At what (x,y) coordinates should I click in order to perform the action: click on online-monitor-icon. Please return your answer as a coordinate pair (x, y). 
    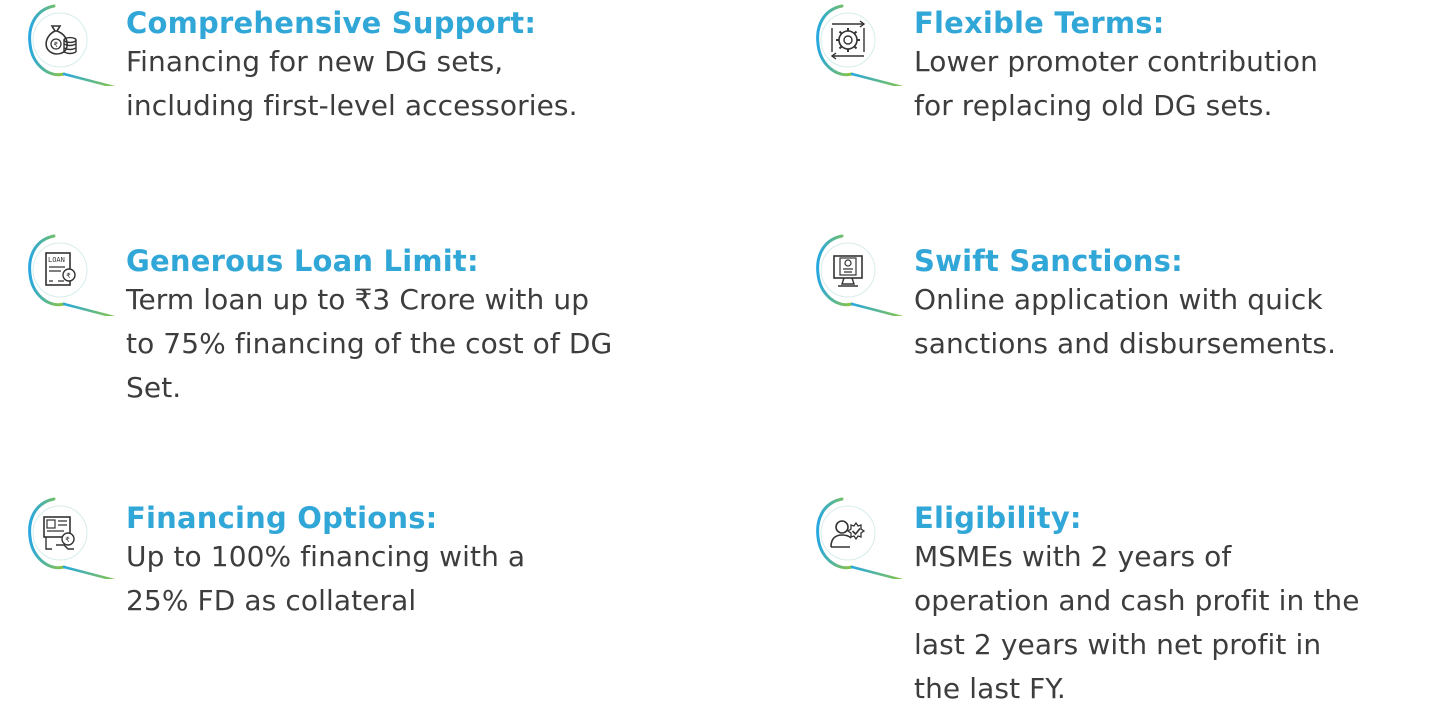
    Looking at the image, I should click on (858, 273).